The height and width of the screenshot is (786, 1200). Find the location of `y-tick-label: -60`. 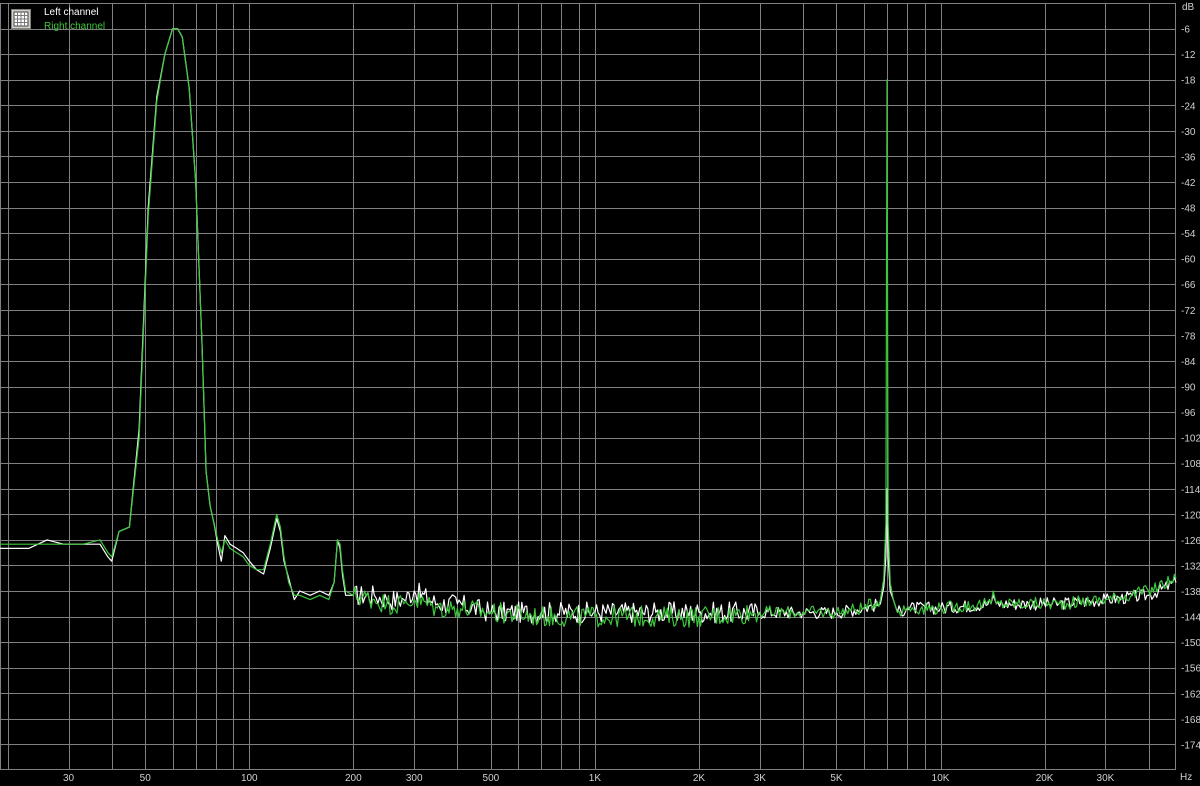

y-tick-label: -60 is located at coordinates (1188, 260).